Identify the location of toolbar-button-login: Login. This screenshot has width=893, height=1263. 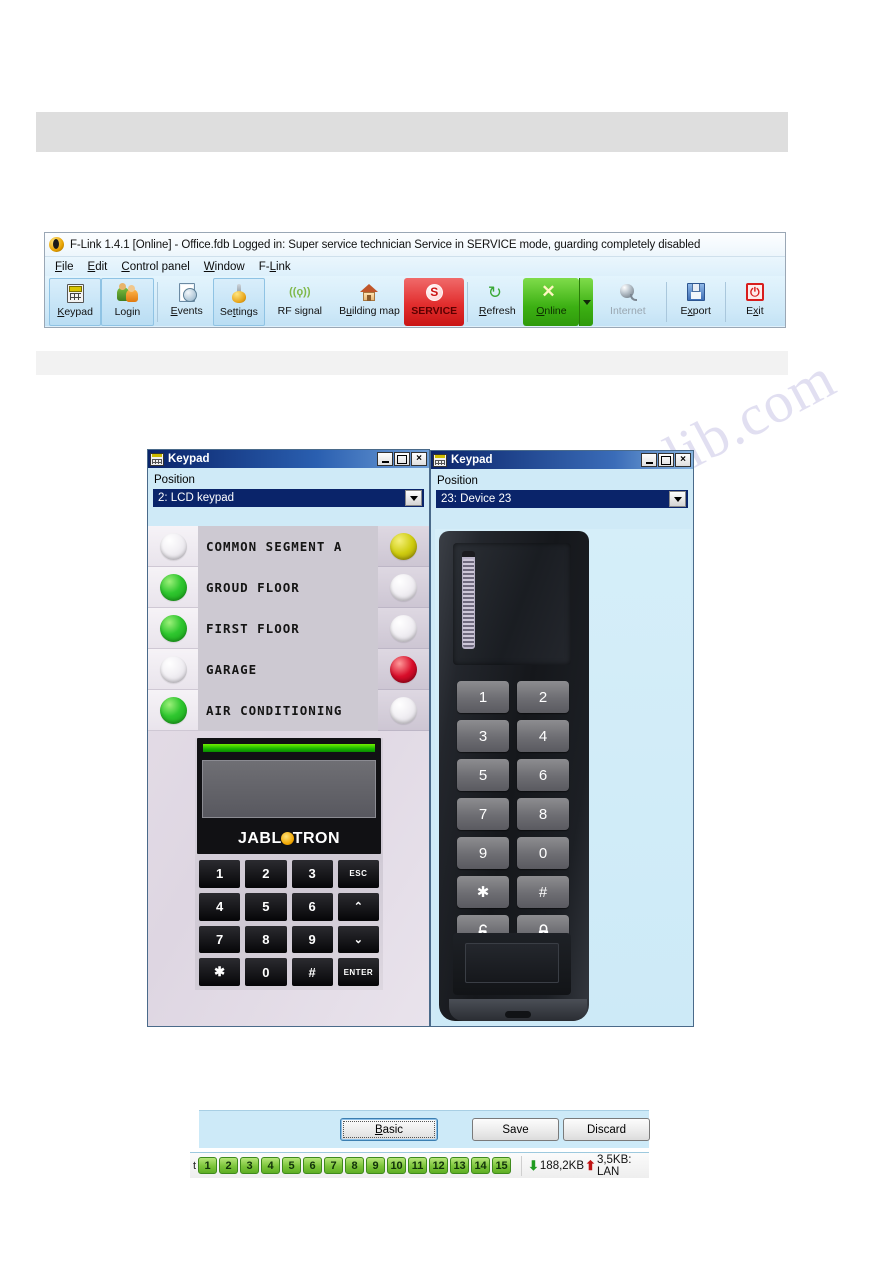
(127, 302).